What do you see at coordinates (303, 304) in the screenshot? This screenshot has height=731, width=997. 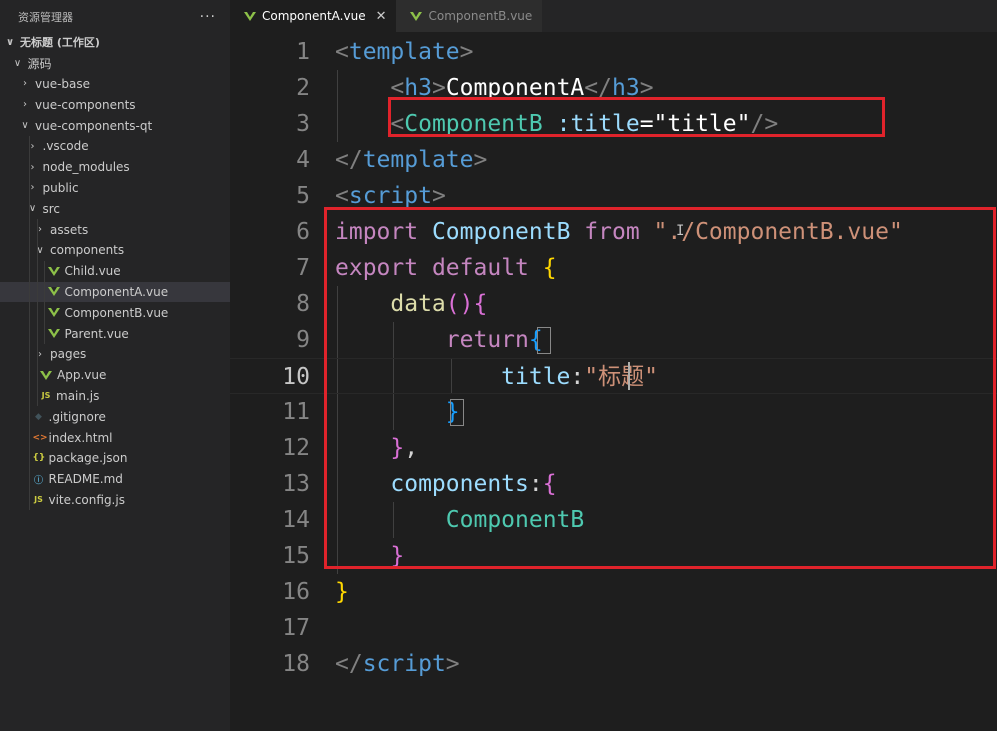 I see `line-number: 8` at bounding box center [303, 304].